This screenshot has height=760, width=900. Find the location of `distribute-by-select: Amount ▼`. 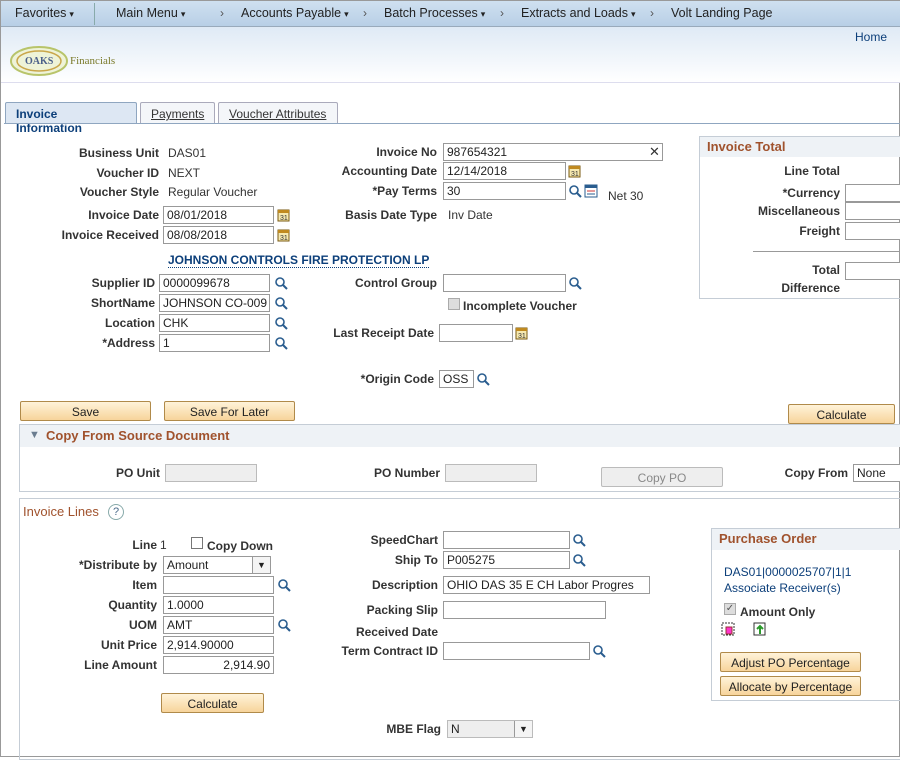

distribute-by-select: Amount ▼ is located at coordinates (217, 565).